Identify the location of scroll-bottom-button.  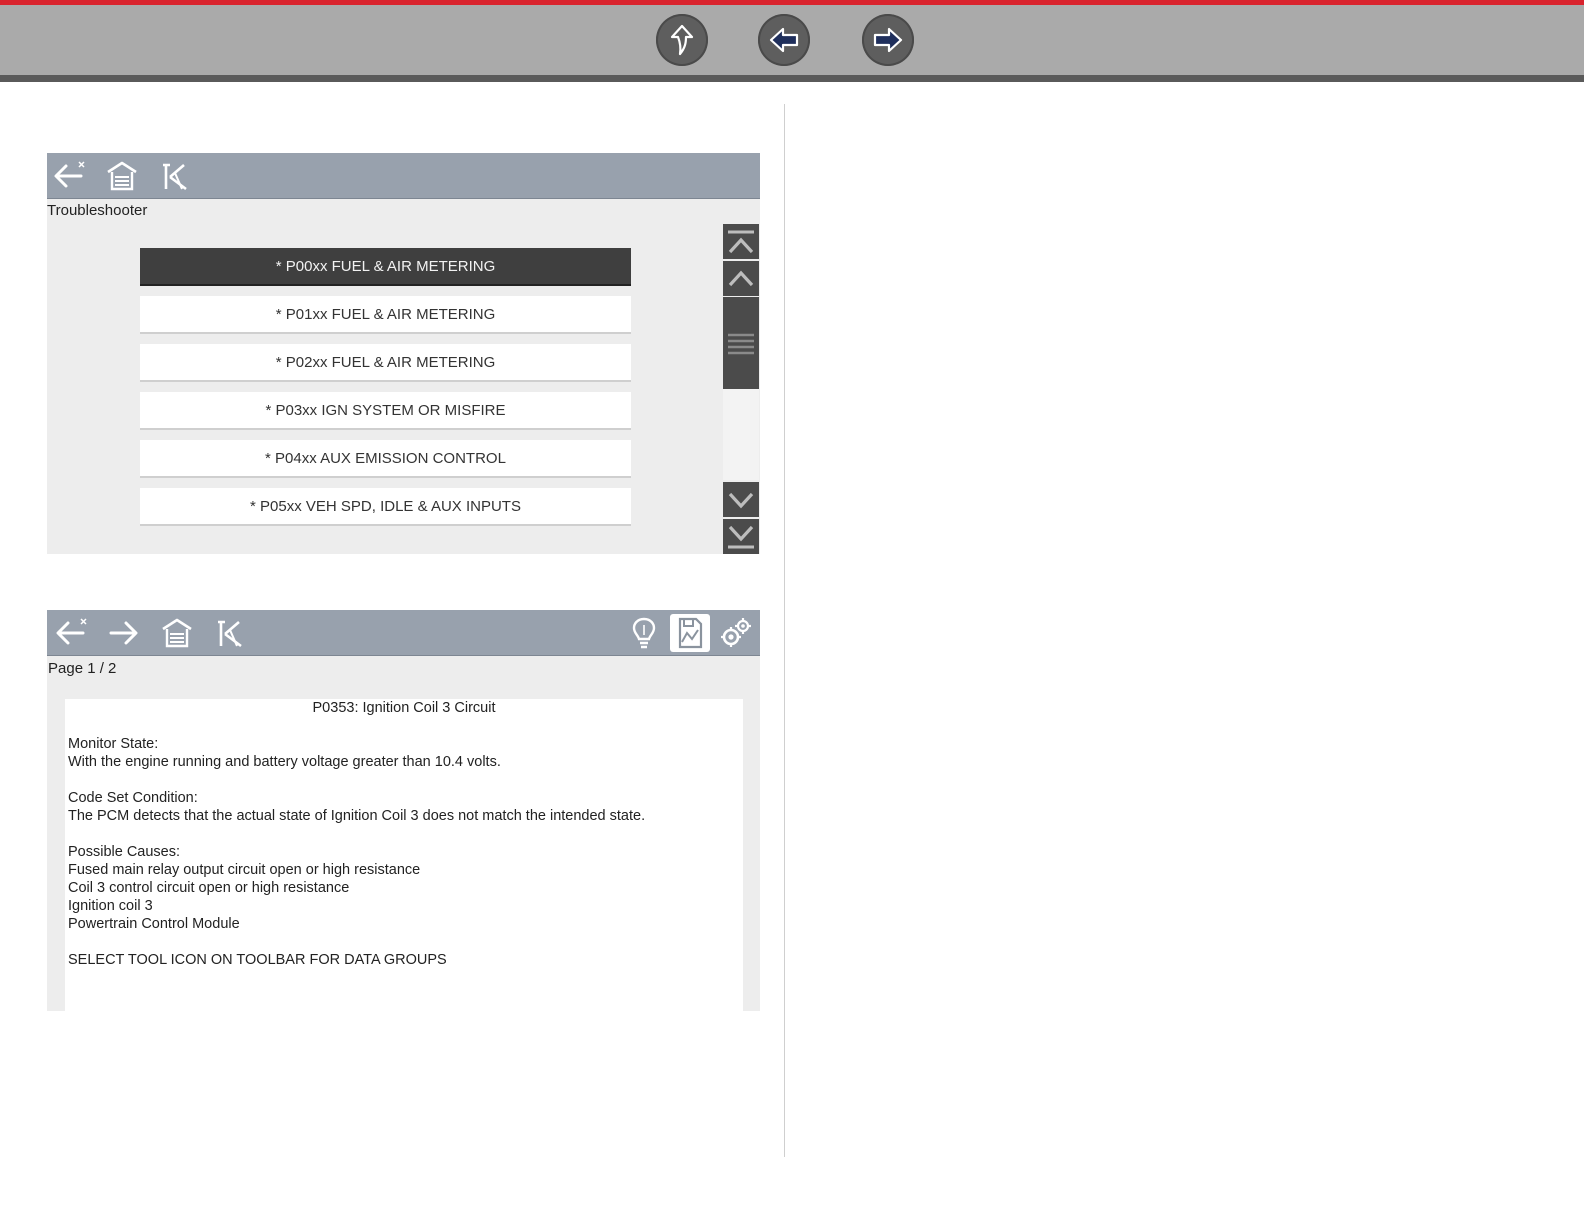
(741, 536).